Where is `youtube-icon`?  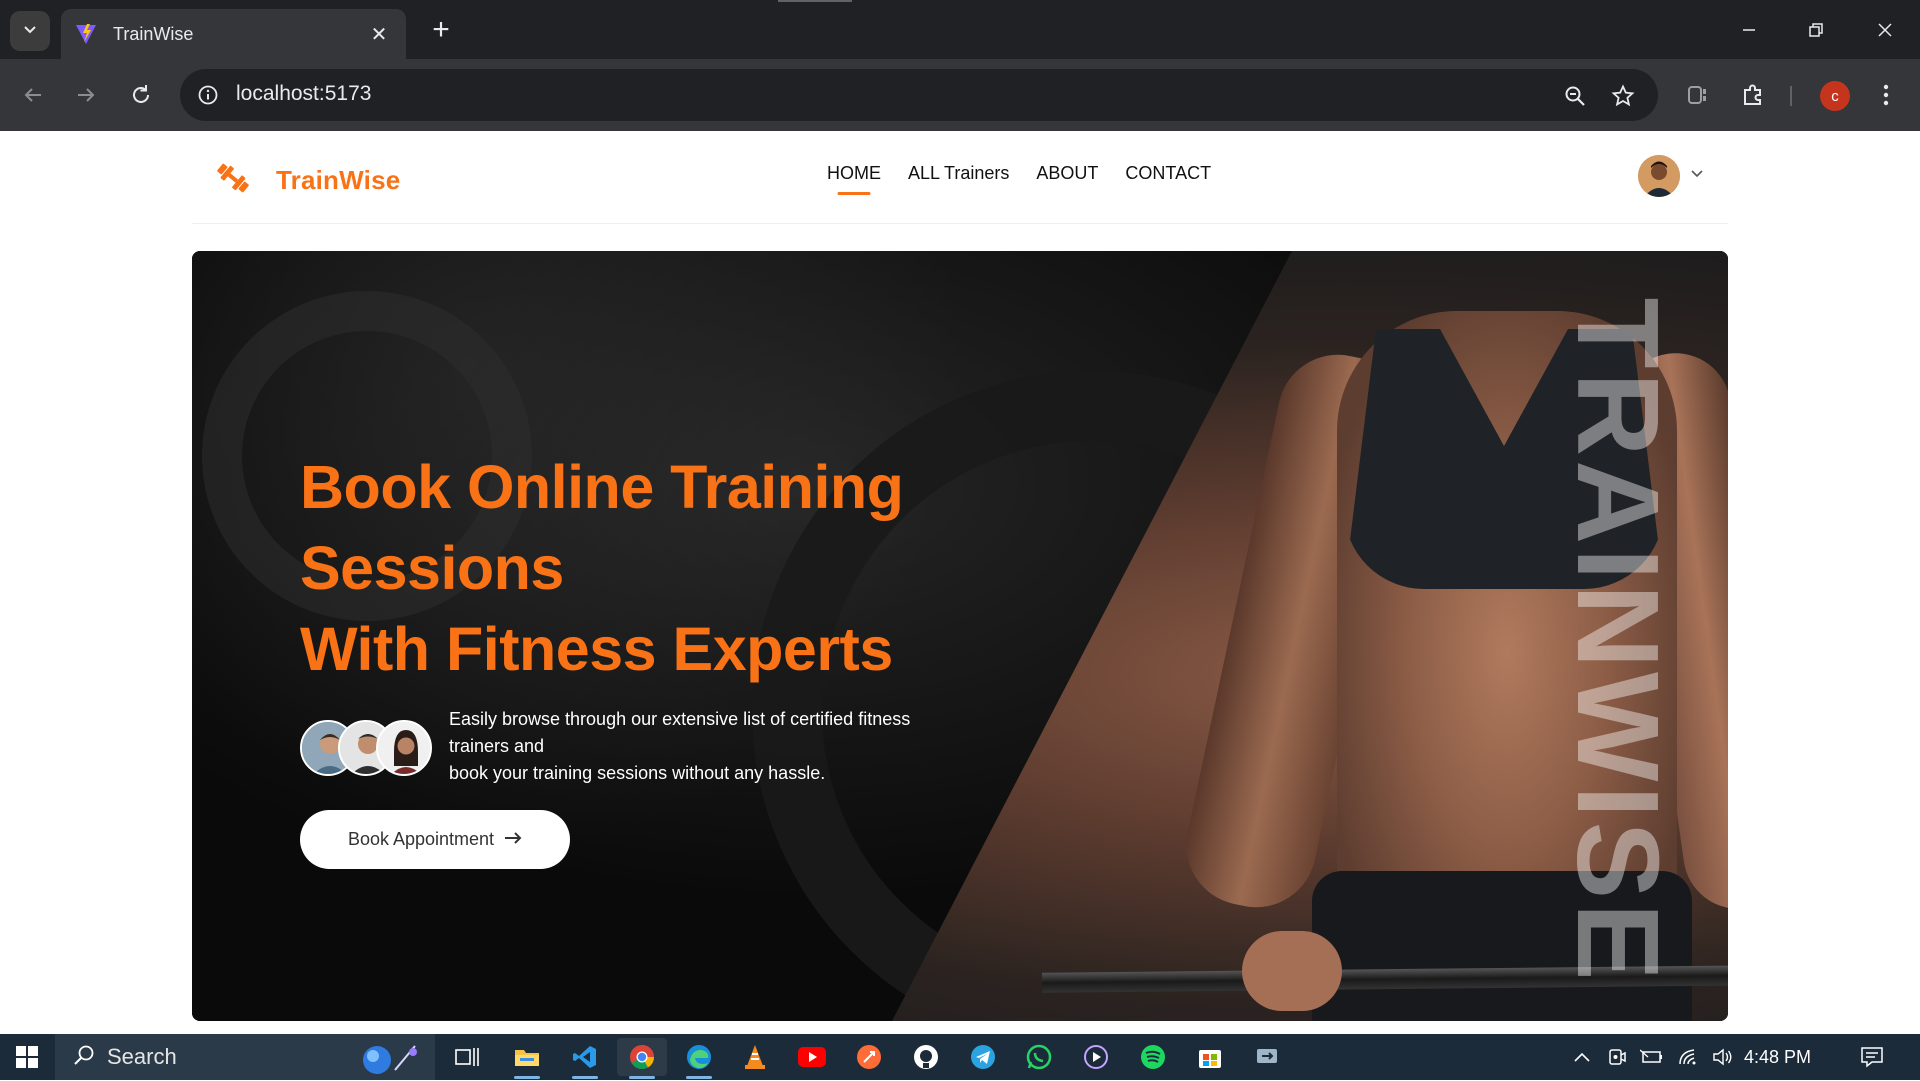 youtube-icon is located at coordinates (812, 1057).